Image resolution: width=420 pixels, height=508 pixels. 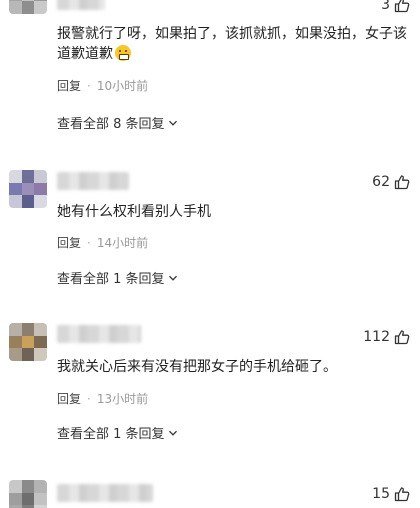 I want to click on grimace-emoji-icon, so click(x=123, y=53).